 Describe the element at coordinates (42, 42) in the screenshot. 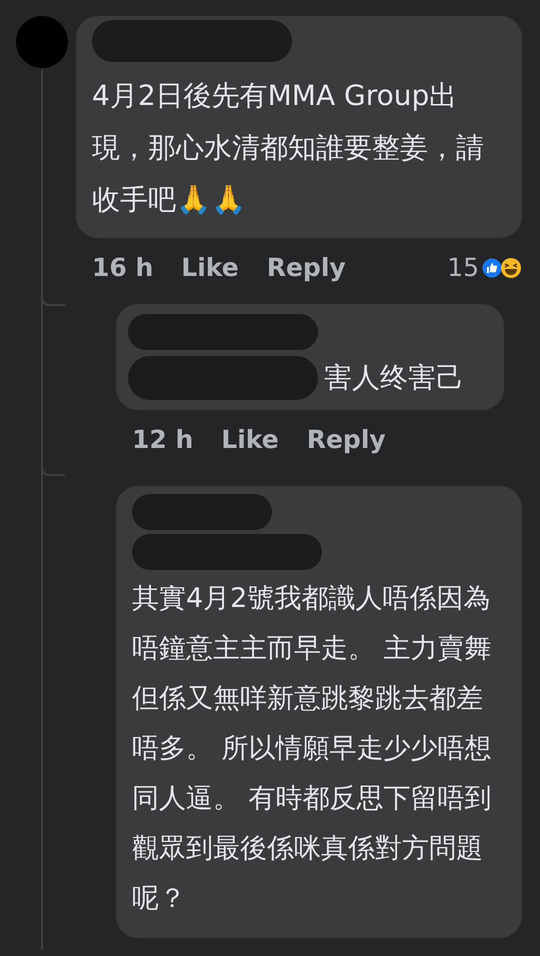

I see `avatar` at that location.